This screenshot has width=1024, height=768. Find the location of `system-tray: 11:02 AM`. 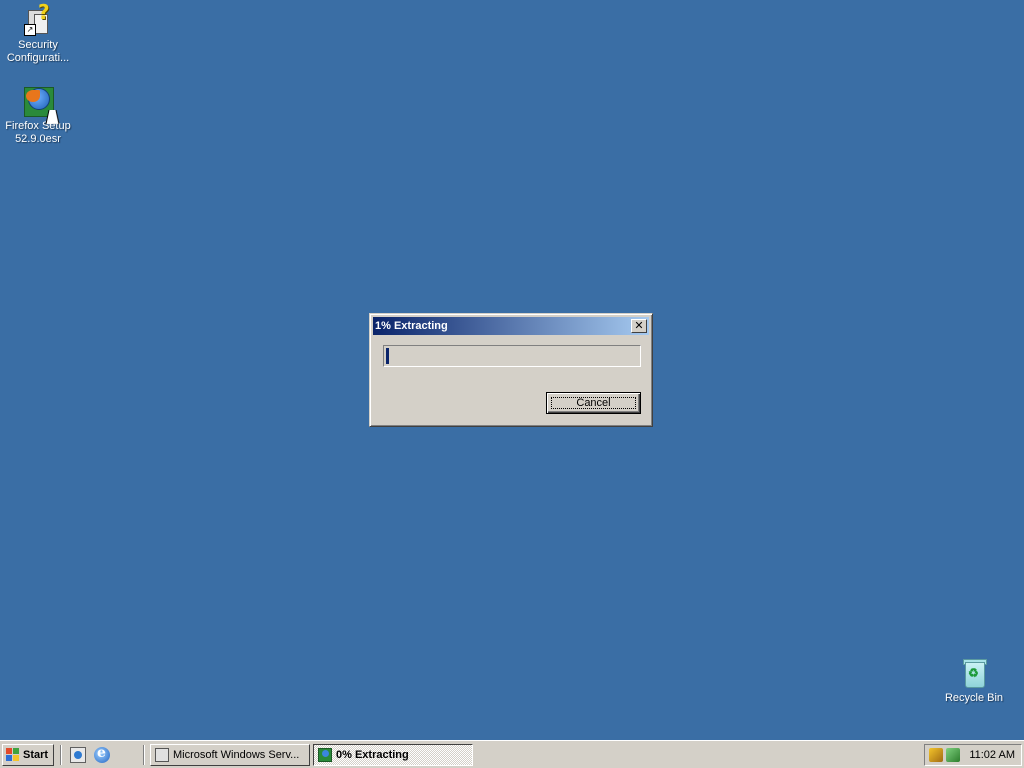

system-tray: 11:02 AM is located at coordinates (973, 755).